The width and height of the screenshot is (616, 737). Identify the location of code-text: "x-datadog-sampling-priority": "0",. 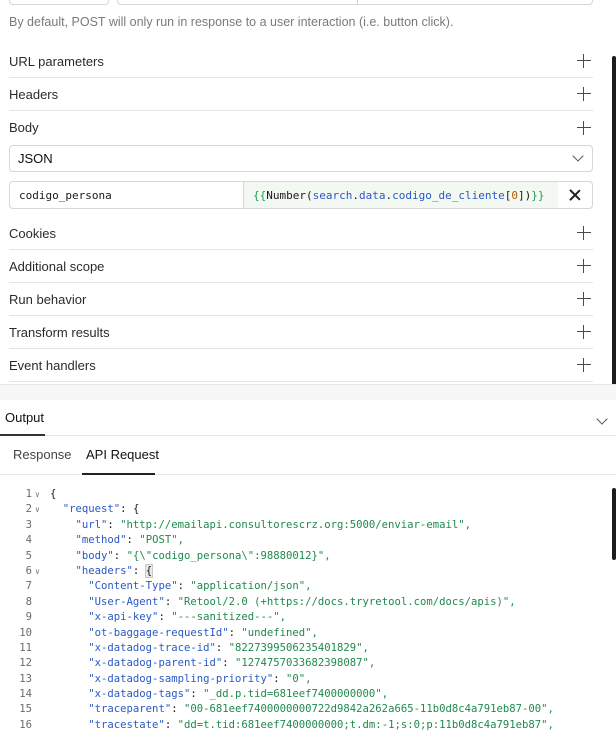
(200, 678).